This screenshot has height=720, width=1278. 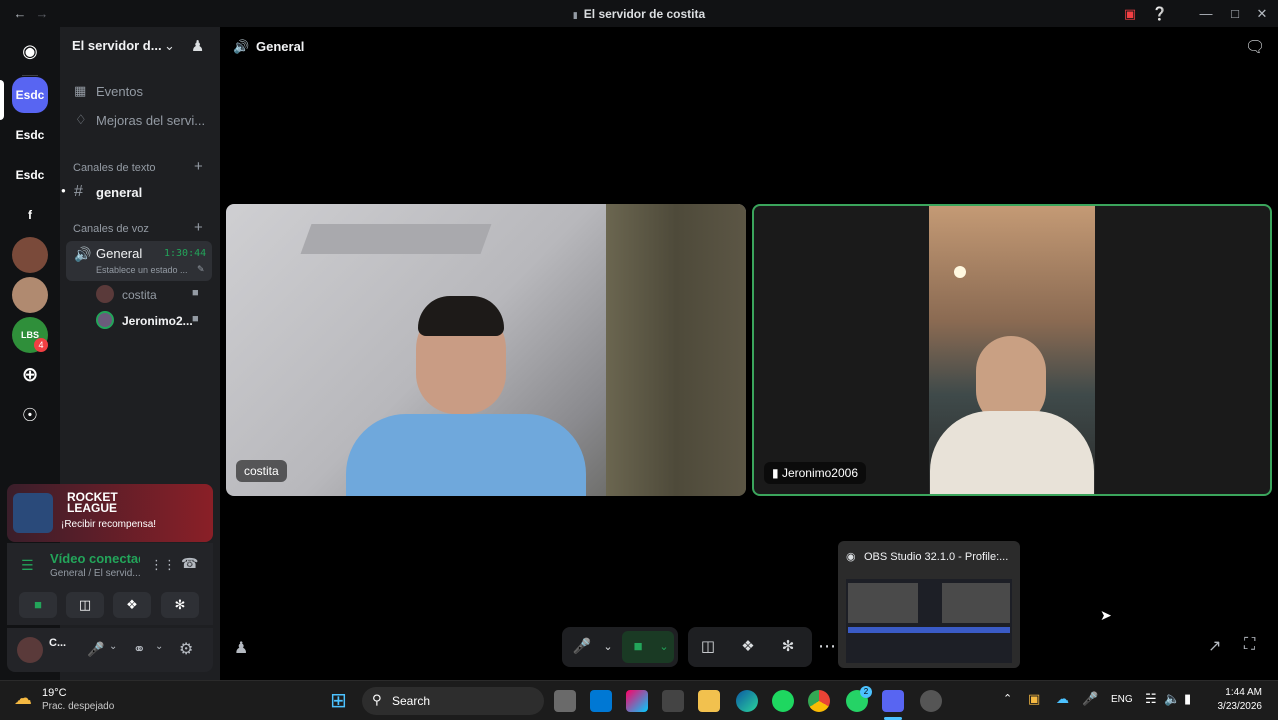 I want to click on events-link: Eventos, so click(x=119, y=91).